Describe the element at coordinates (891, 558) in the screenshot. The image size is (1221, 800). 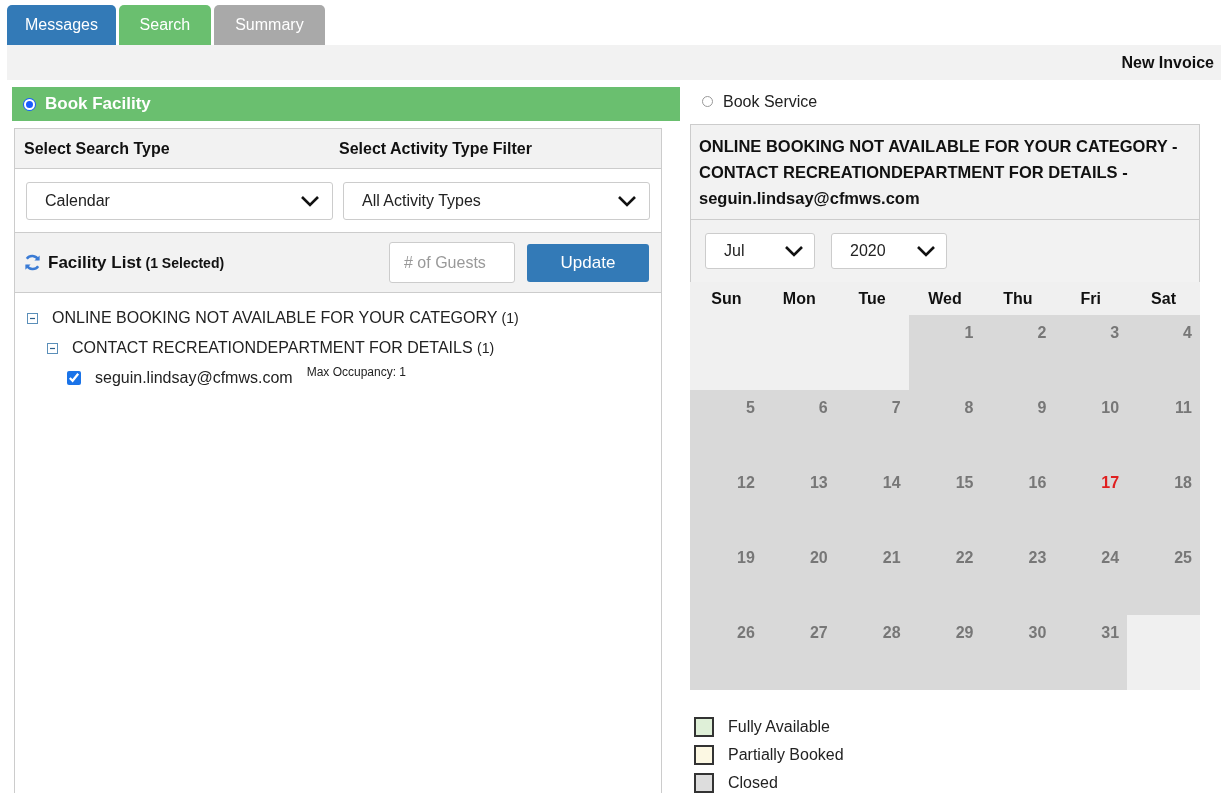
I see `day-number: 21` at that location.